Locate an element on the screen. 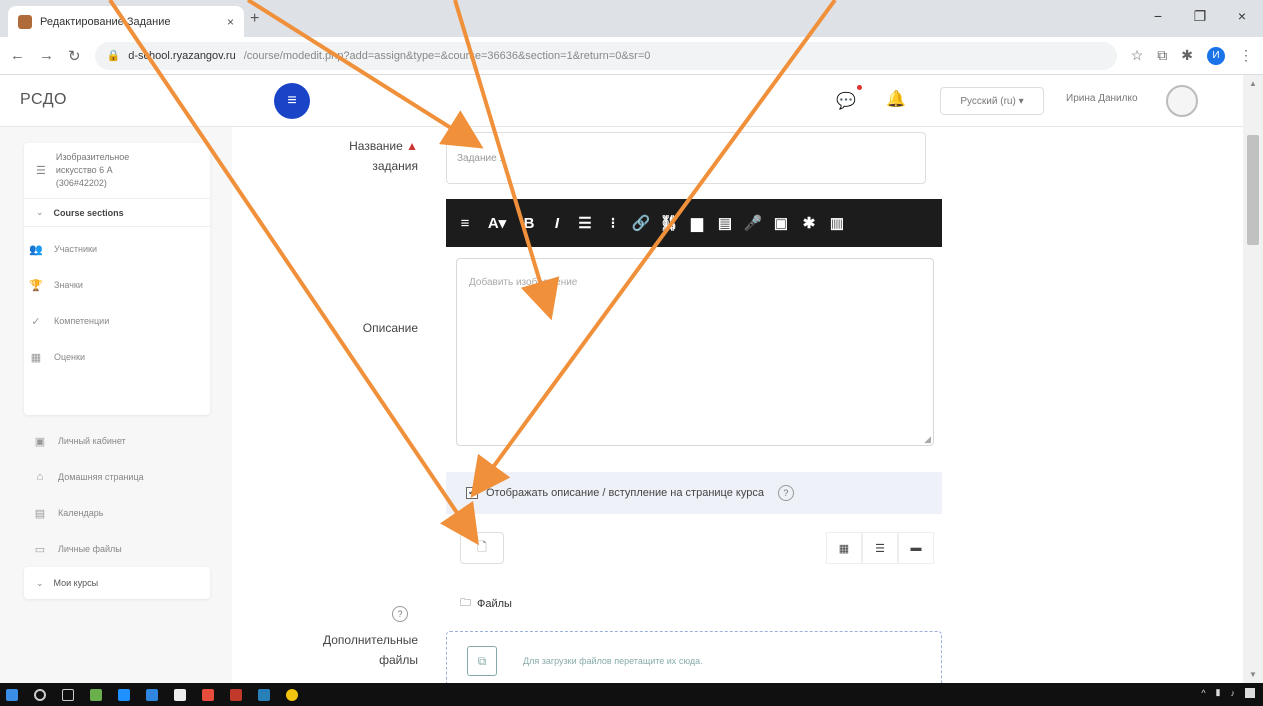 The height and width of the screenshot is (706, 1263). site-header: РСДО ≡ 💬 🔔 Русский (ru) ▾ Ирина Данилко is located at coordinates (621, 101).